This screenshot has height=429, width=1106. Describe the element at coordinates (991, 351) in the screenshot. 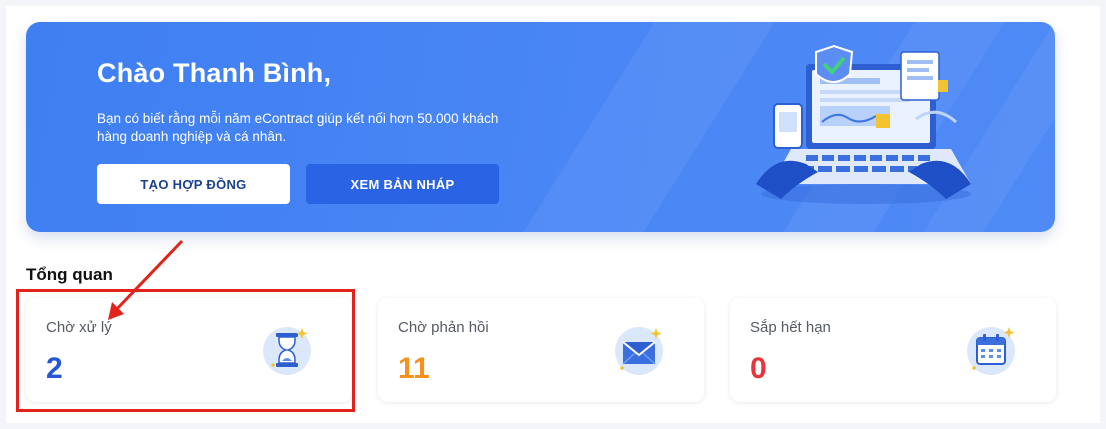

I see `calendar-icon` at that location.